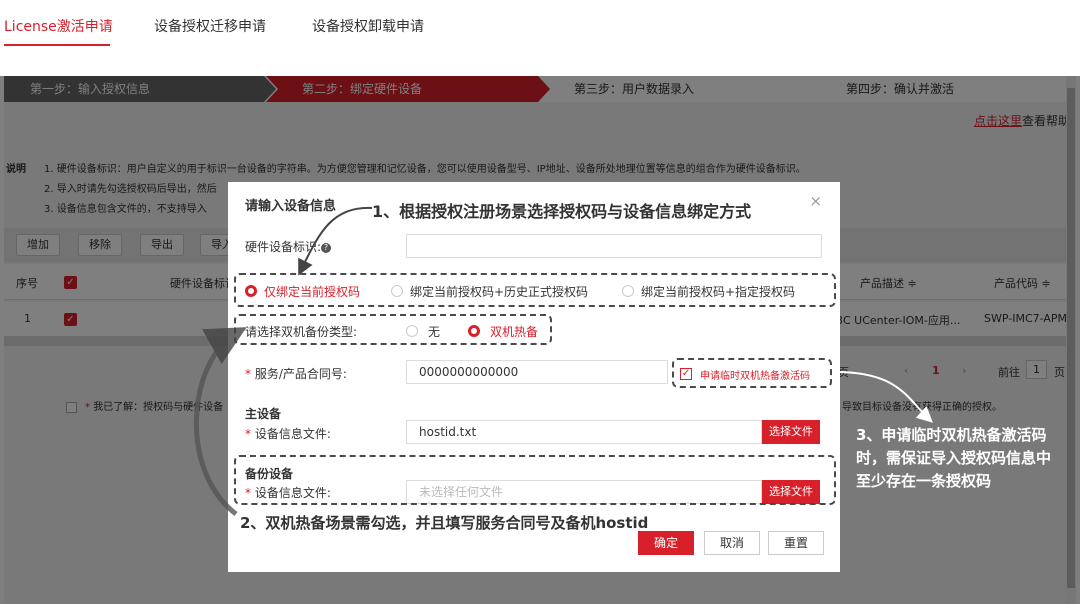 This screenshot has width=1080, height=604. What do you see at coordinates (686, 374) in the screenshot?
I see `temp-code-checkbox: ✓` at bounding box center [686, 374].